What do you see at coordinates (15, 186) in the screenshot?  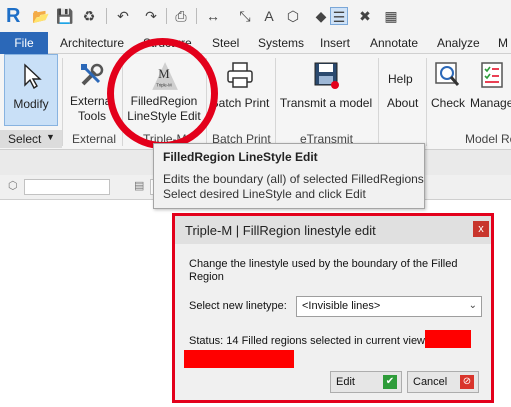 I see `view-icon: ⬡` at bounding box center [15, 186].